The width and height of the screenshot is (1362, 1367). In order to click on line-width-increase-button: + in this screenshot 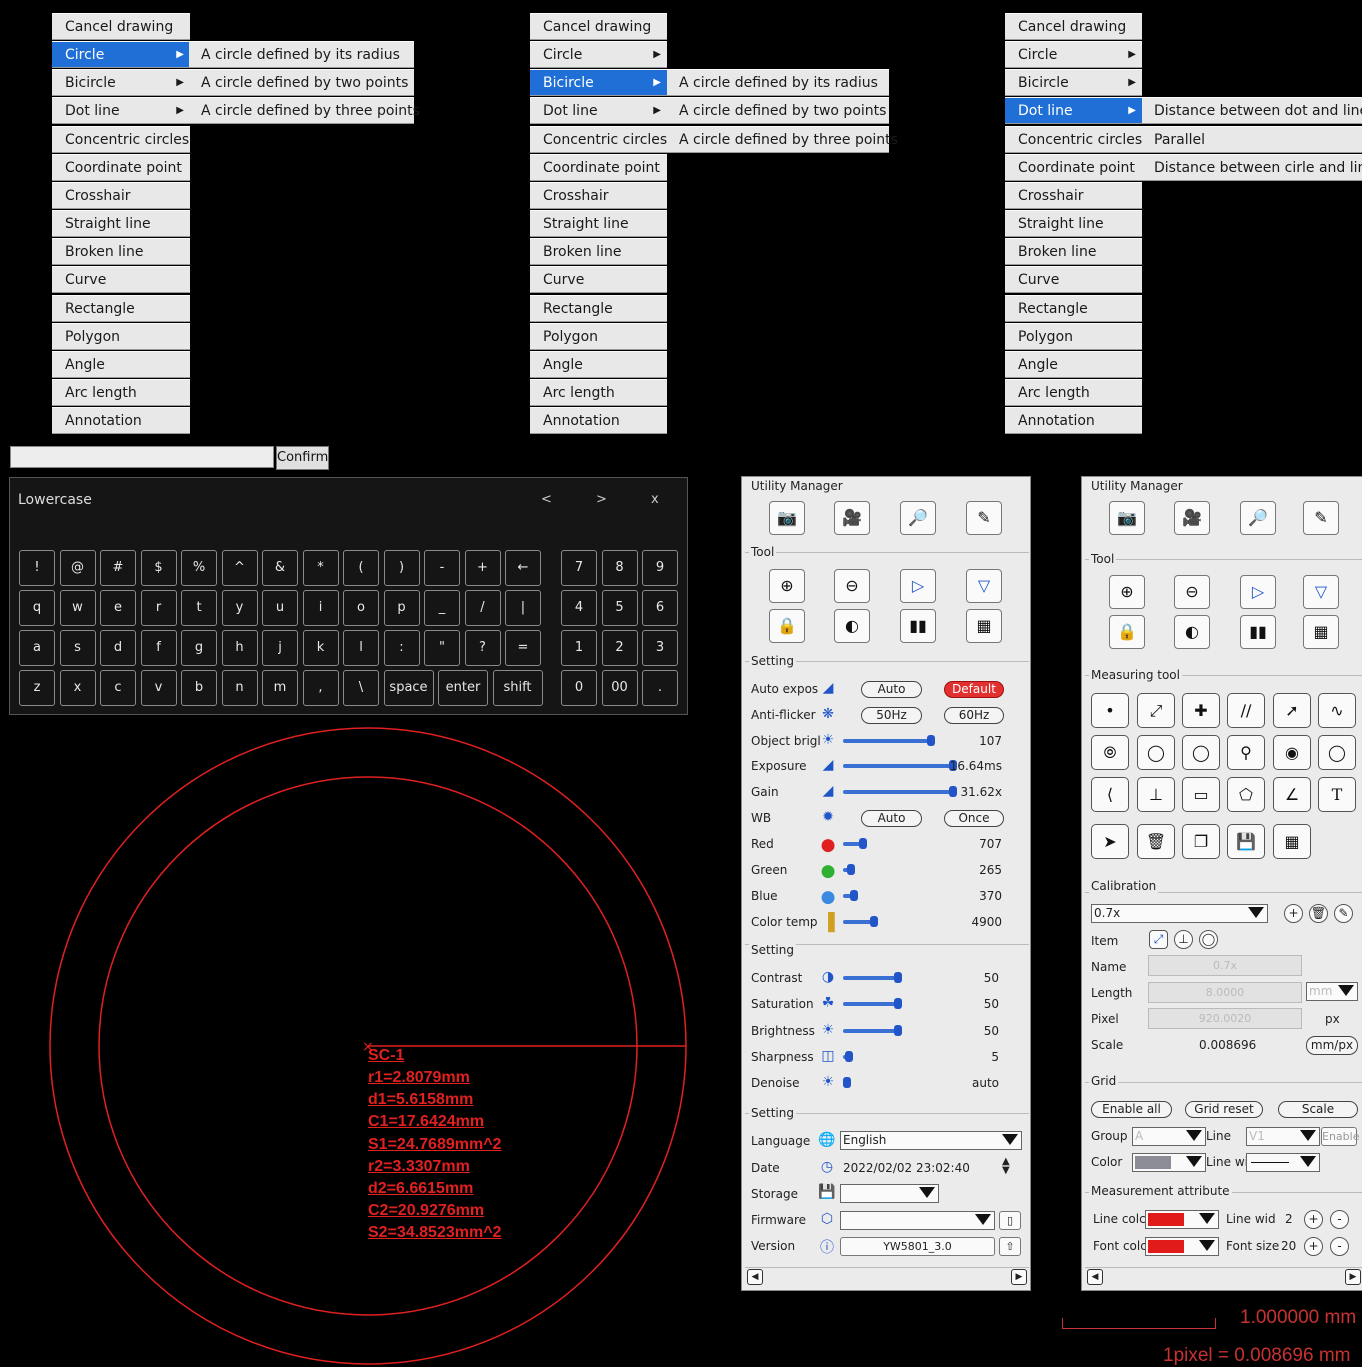, I will do `click(1313, 1219)`.